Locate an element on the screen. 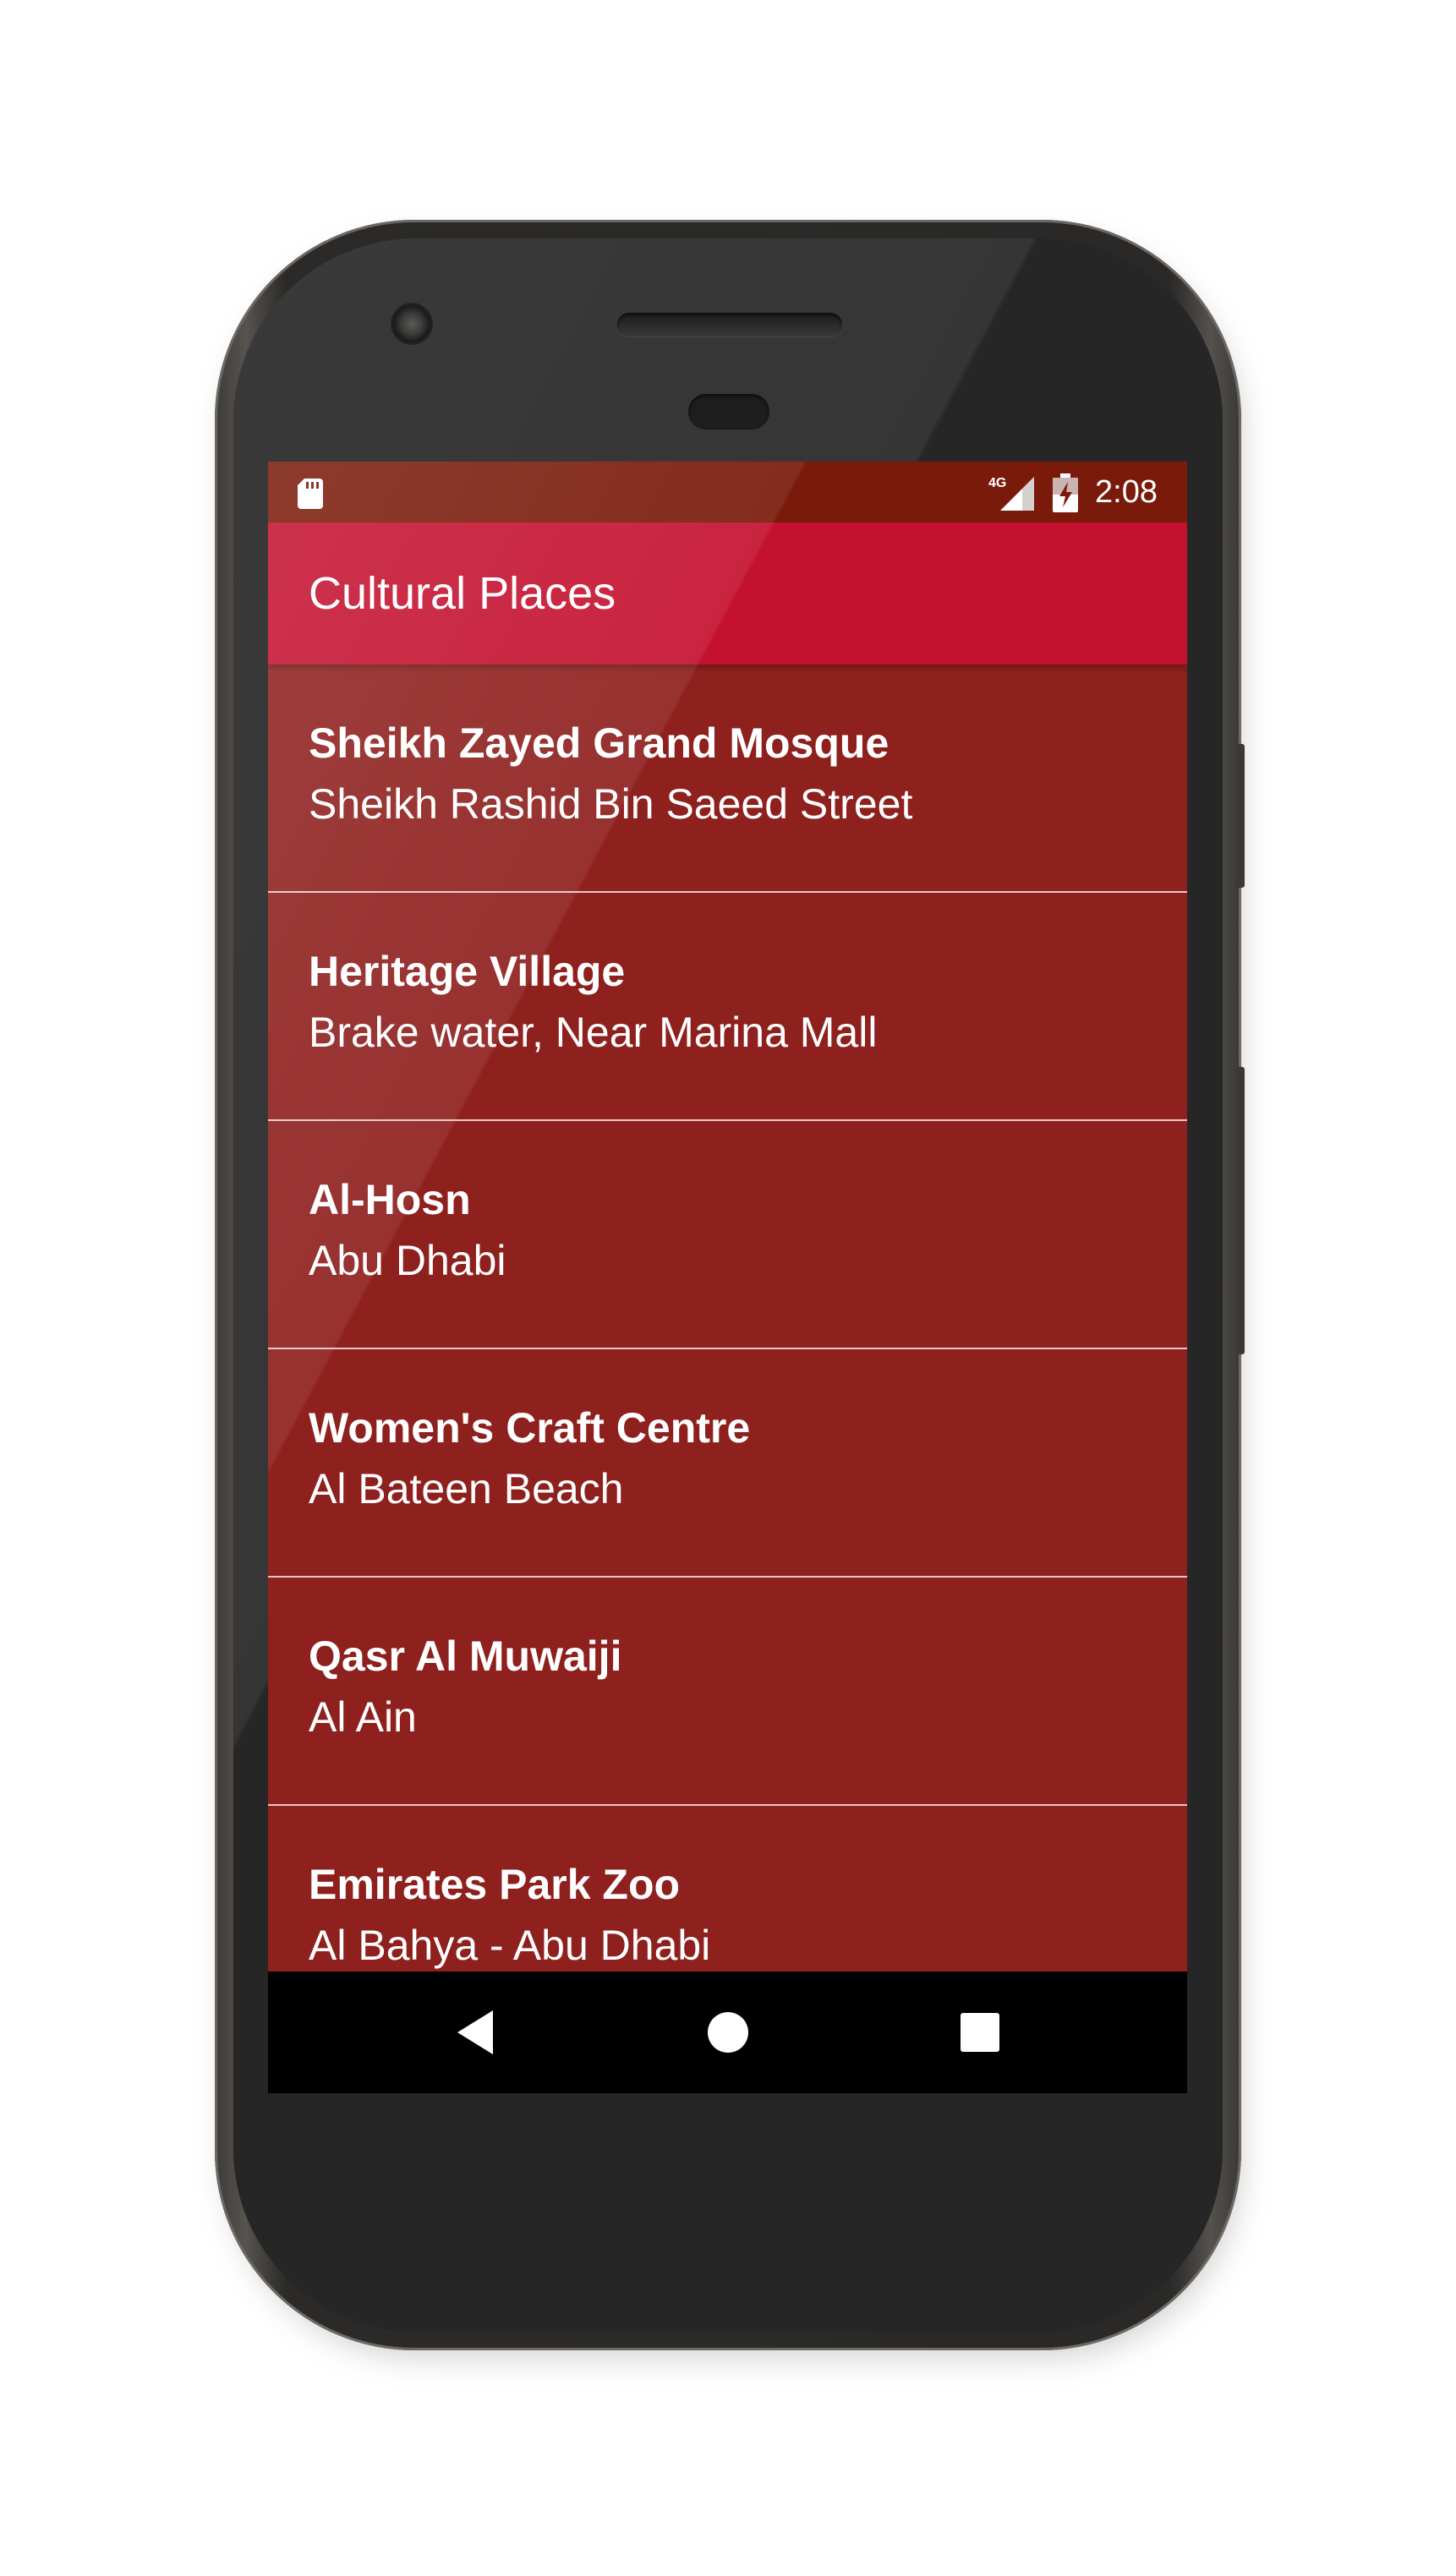  nav-recents-button is located at coordinates (980, 2032).